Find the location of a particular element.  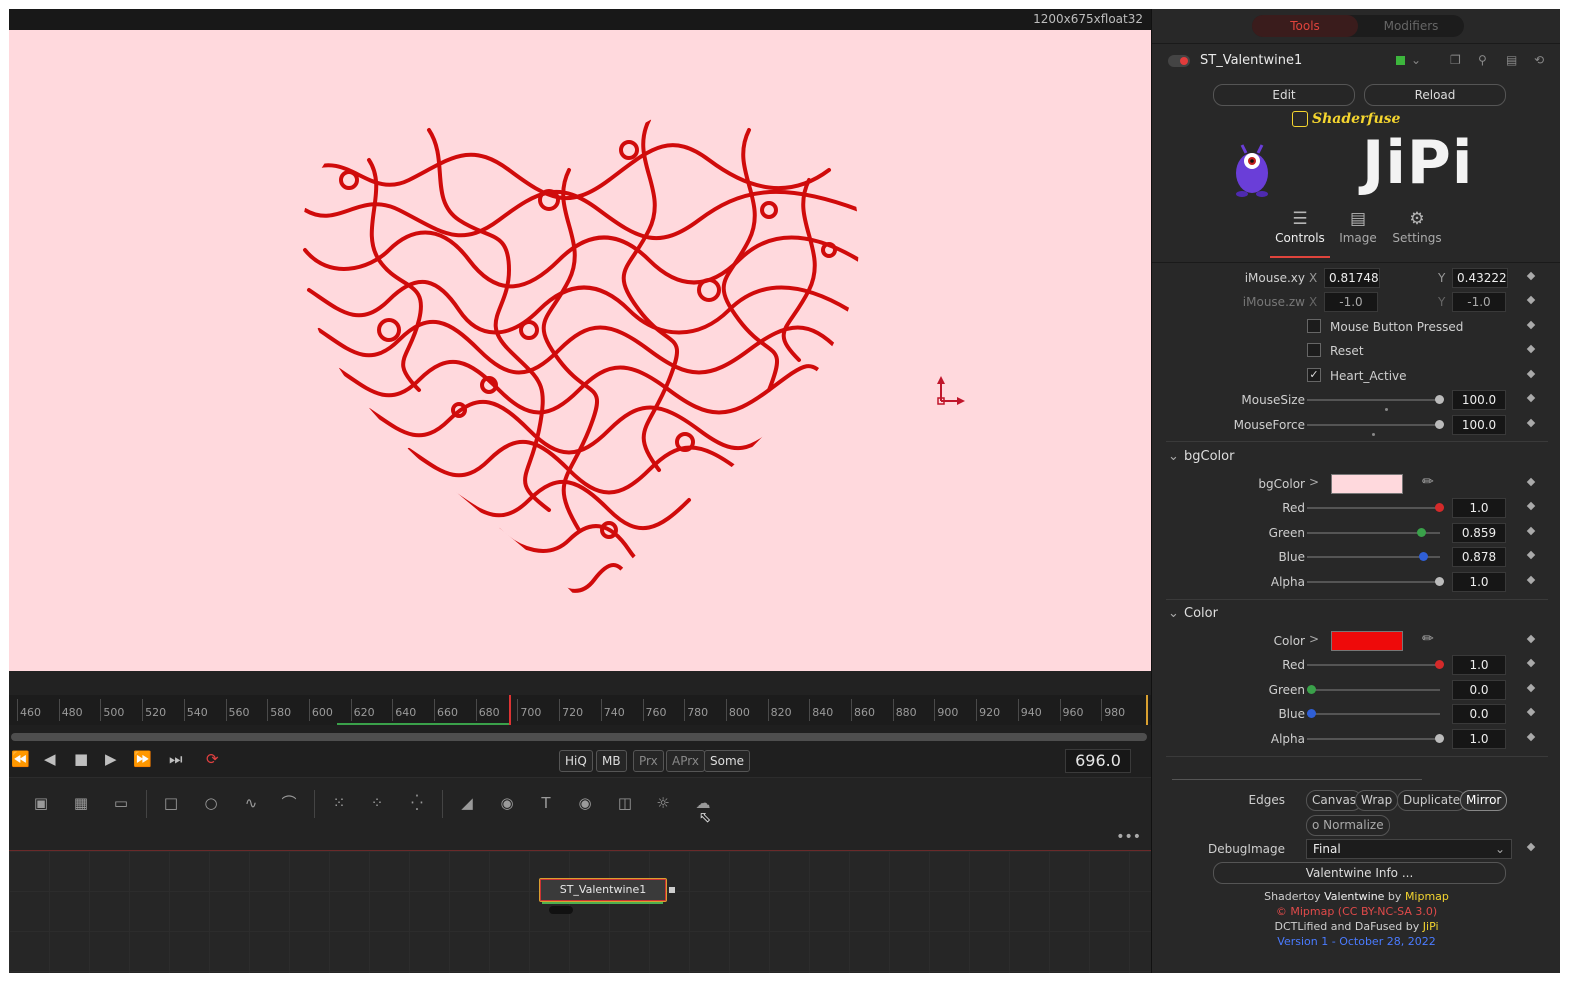

rectangle-mask-icon: □ is located at coordinates (171, 803).